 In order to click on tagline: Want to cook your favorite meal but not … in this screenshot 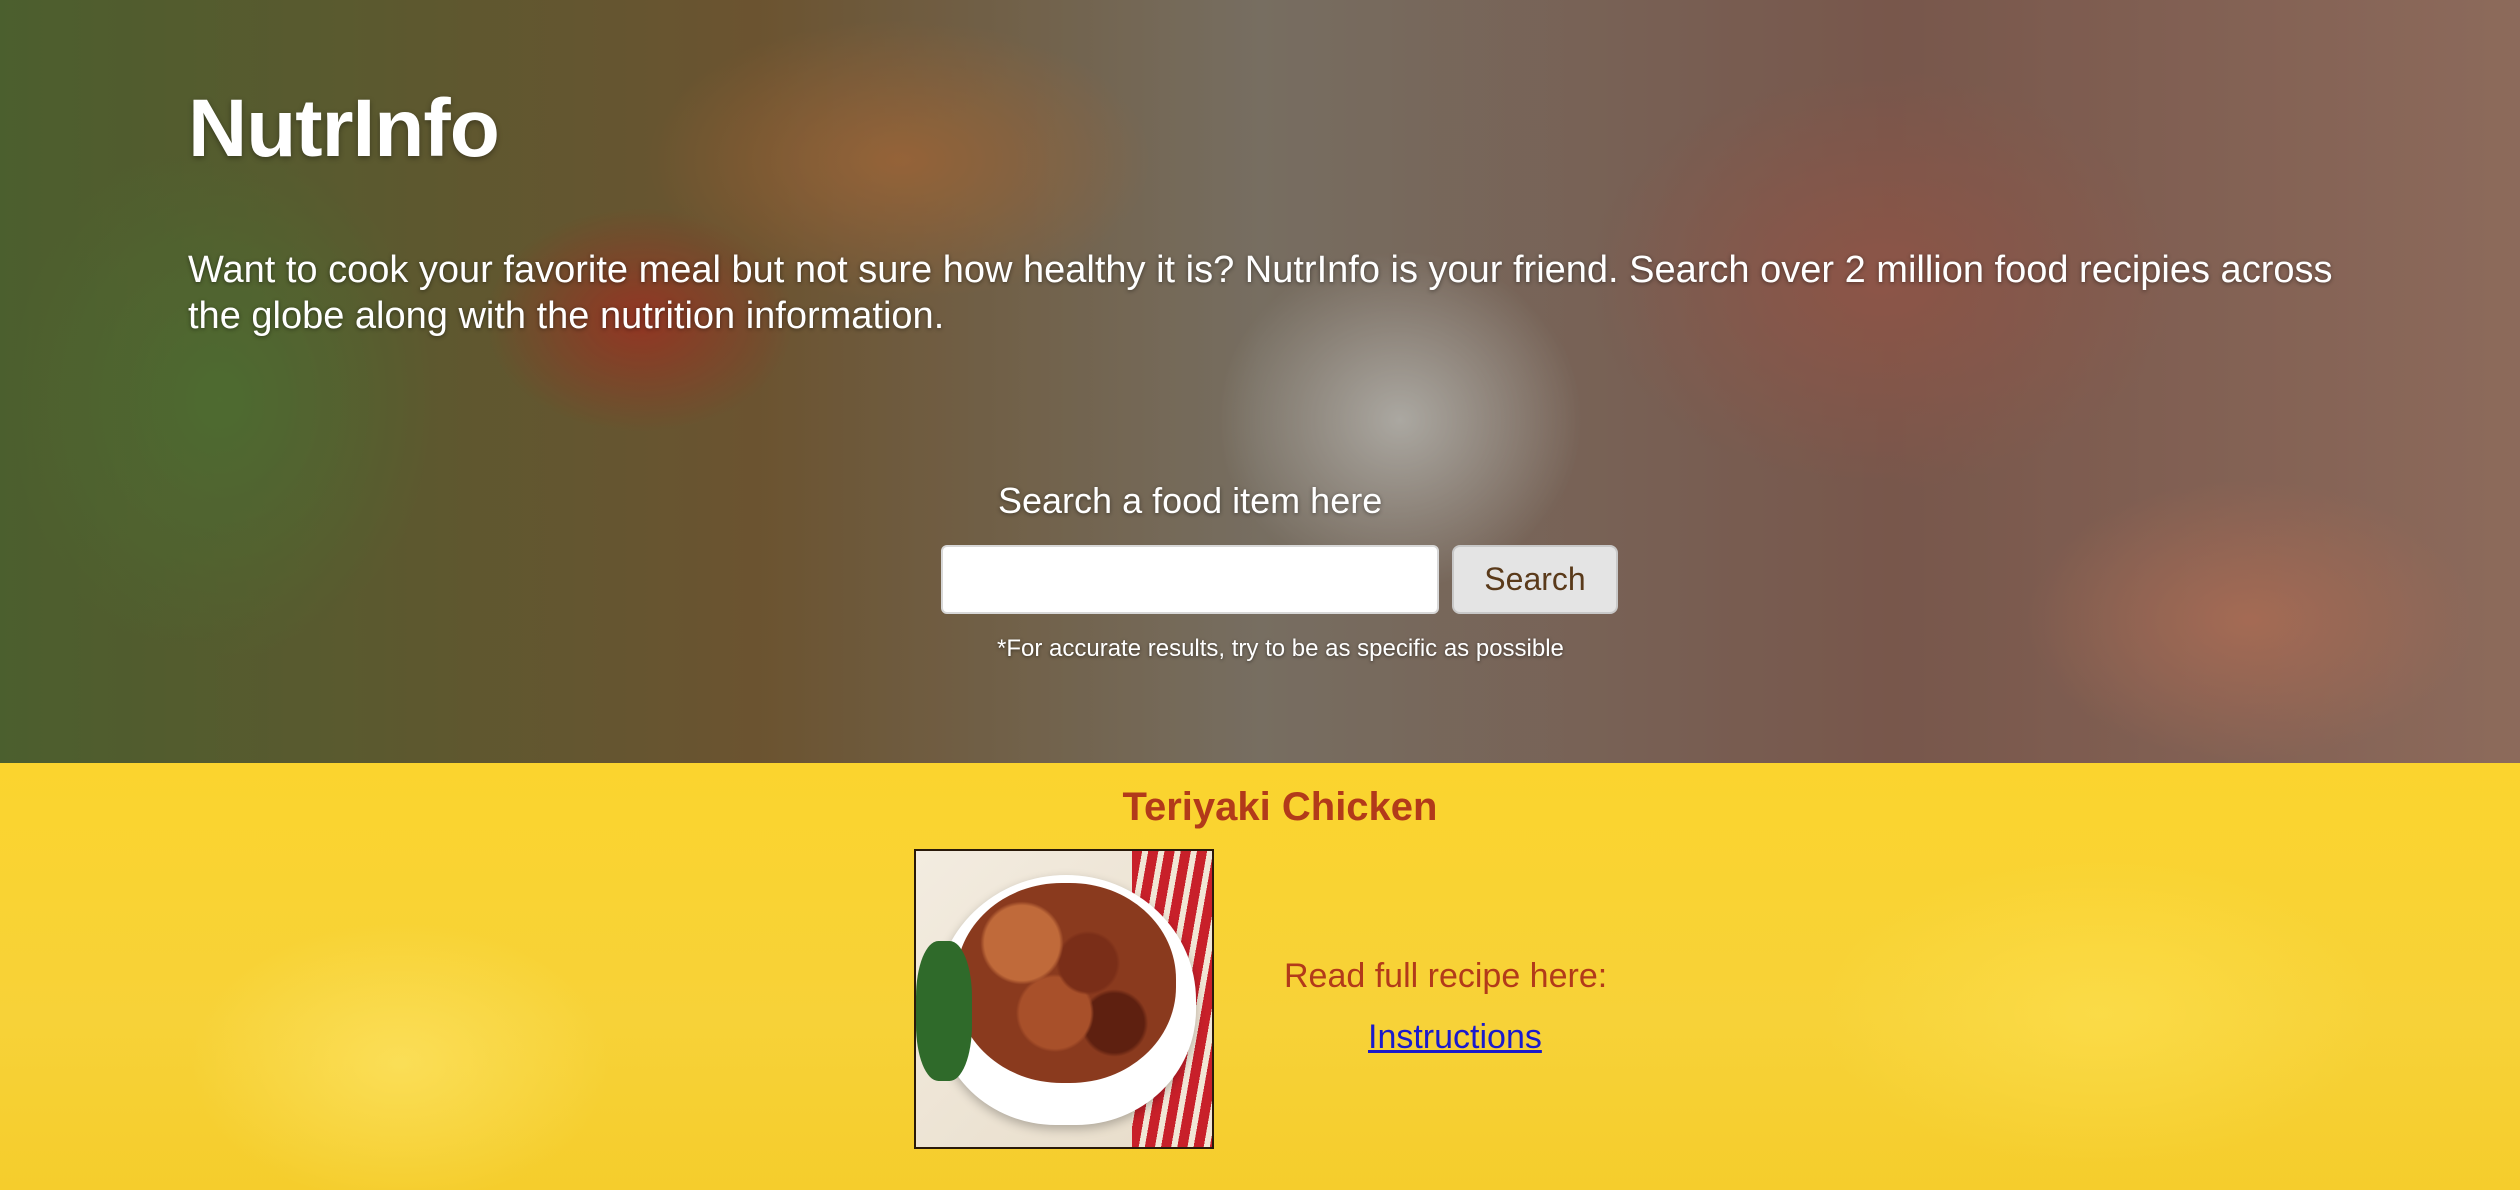, I will do `click(1260, 293)`.